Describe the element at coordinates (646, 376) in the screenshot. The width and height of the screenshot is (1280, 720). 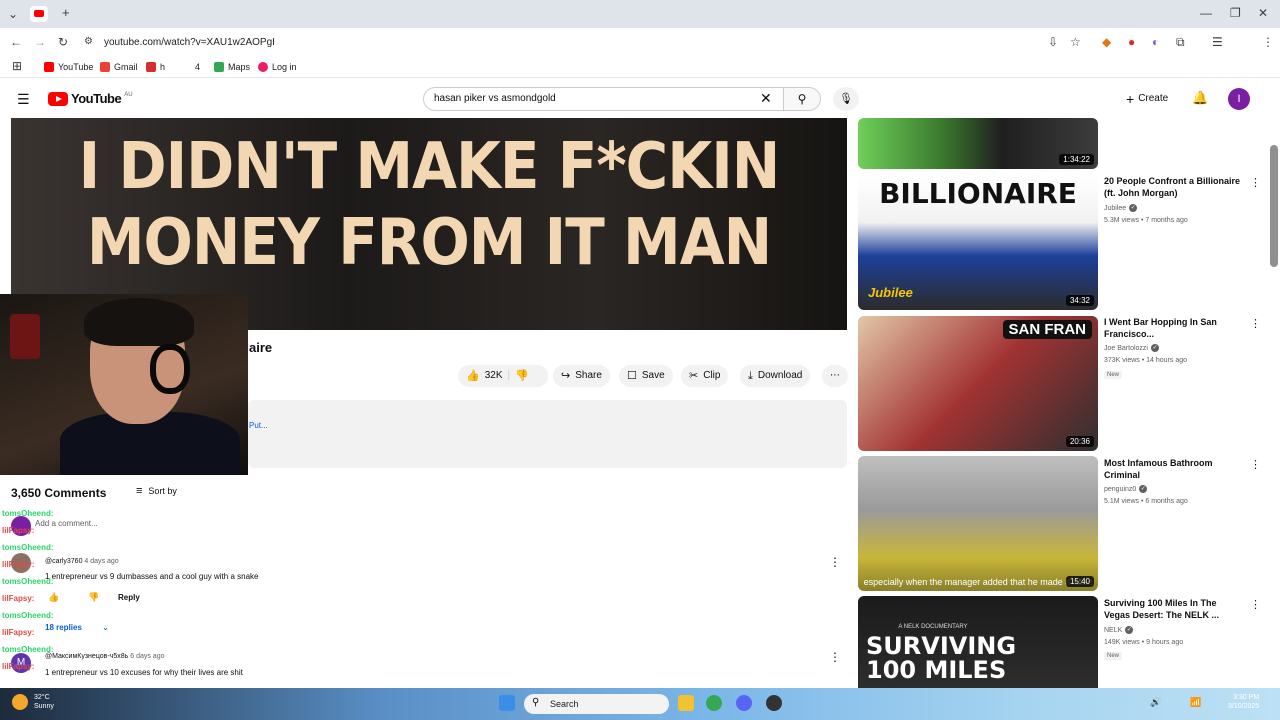
I see `save-button: ☐ Save` at that location.